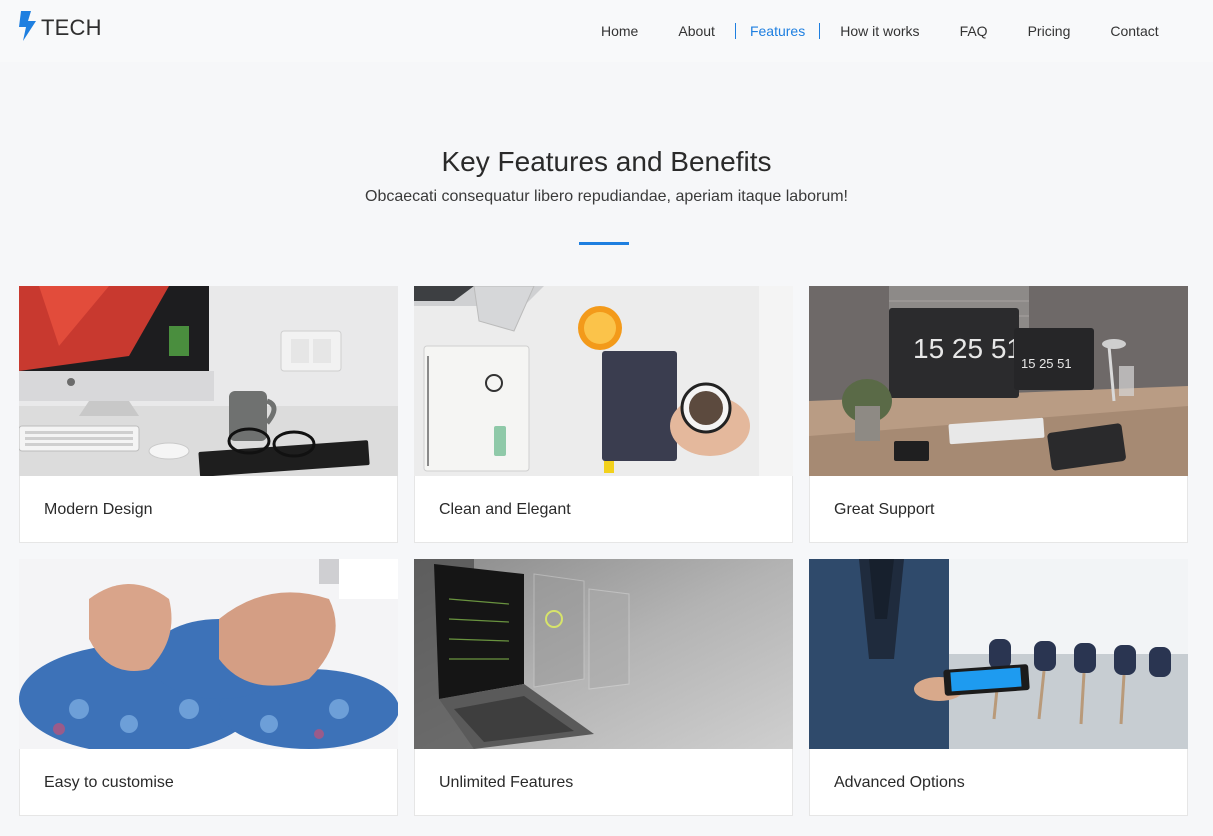 This screenshot has width=1213, height=836. I want to click on imac-desk-photo, so click(208, 381).